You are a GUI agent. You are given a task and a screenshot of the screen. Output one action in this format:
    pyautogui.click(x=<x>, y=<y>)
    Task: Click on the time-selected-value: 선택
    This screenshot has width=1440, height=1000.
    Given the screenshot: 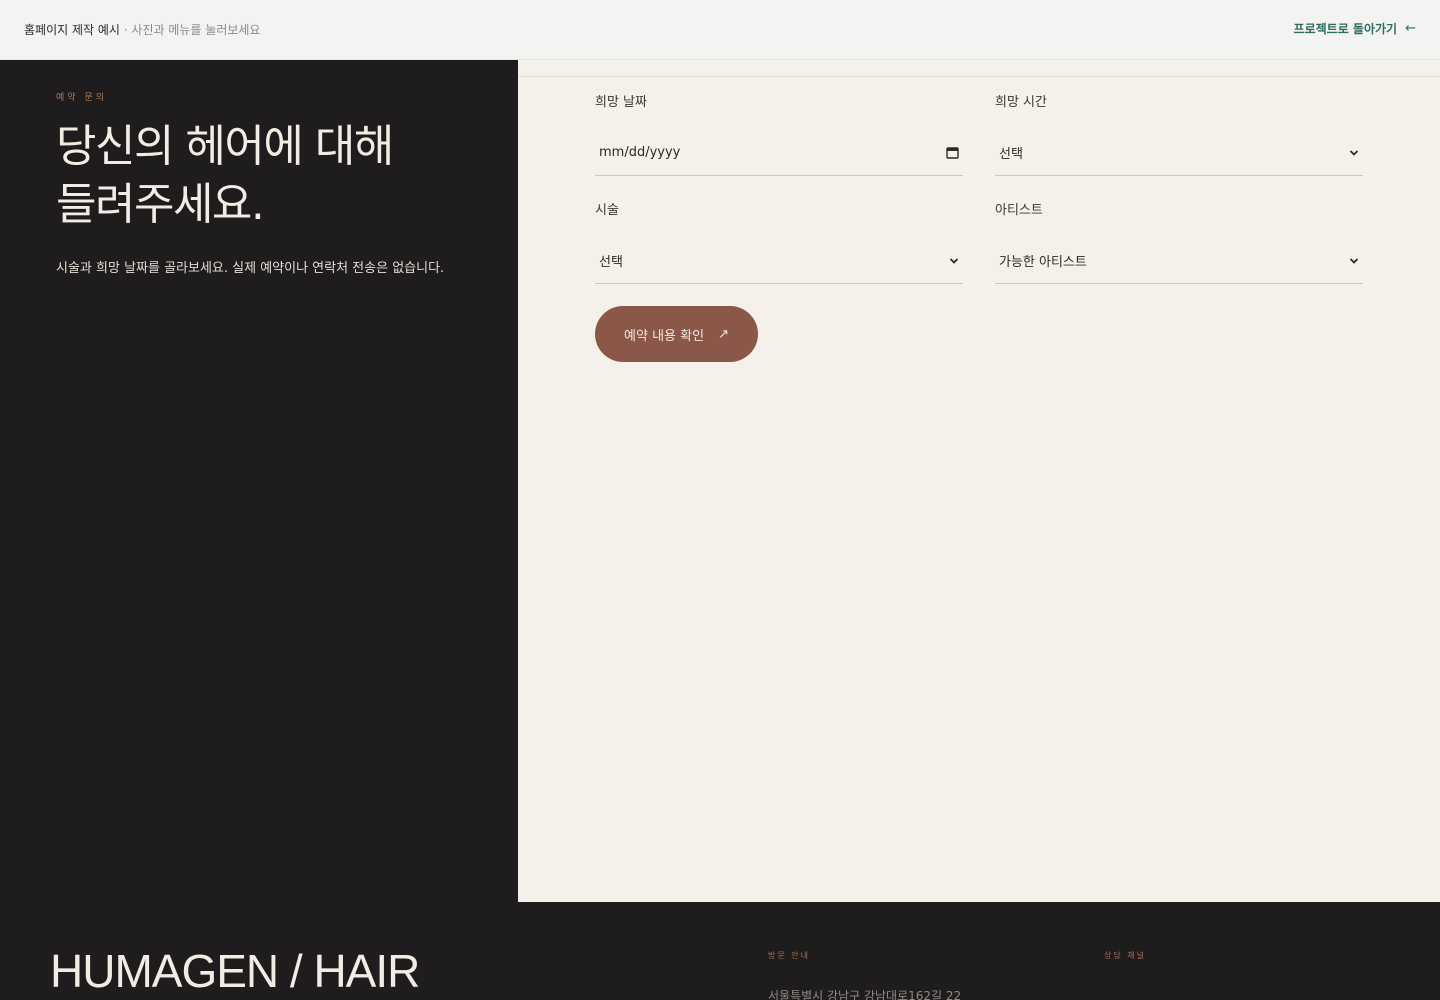 What is the action you would take?
    pyautogui.click(x=1011, y=154)
    